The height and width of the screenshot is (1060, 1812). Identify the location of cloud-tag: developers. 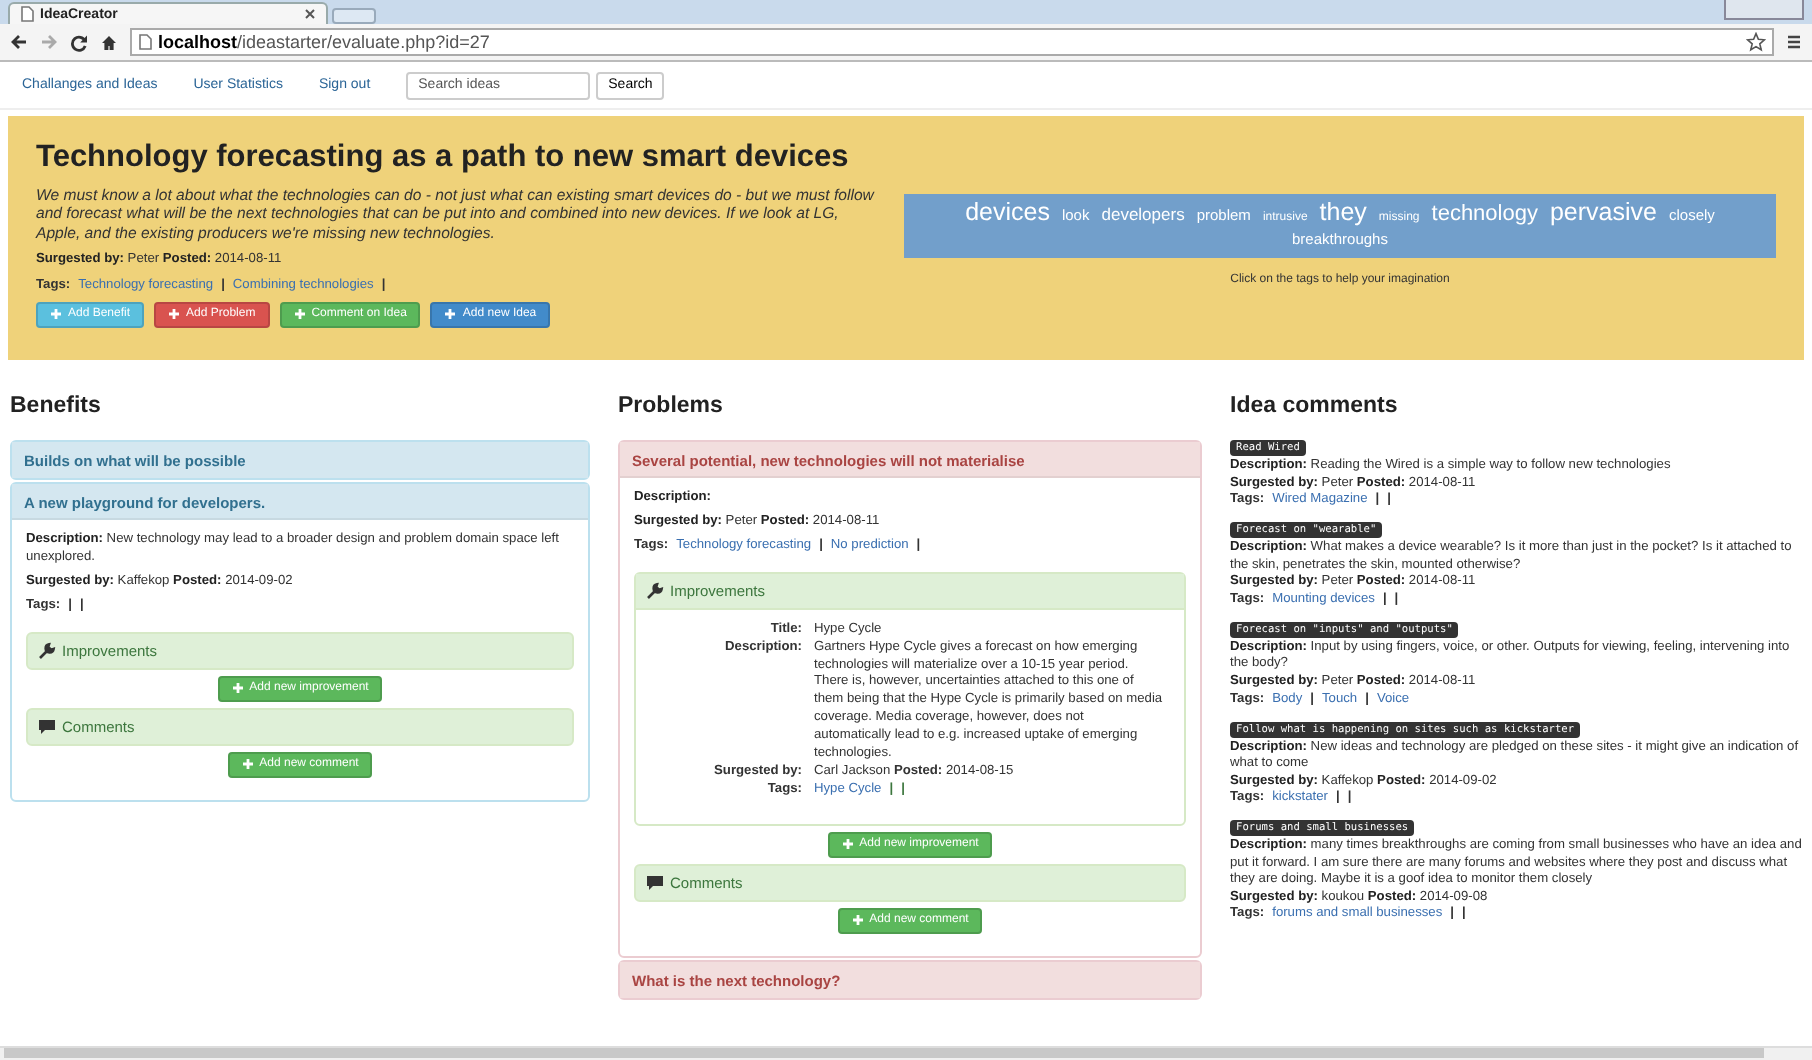
(1143, 216).